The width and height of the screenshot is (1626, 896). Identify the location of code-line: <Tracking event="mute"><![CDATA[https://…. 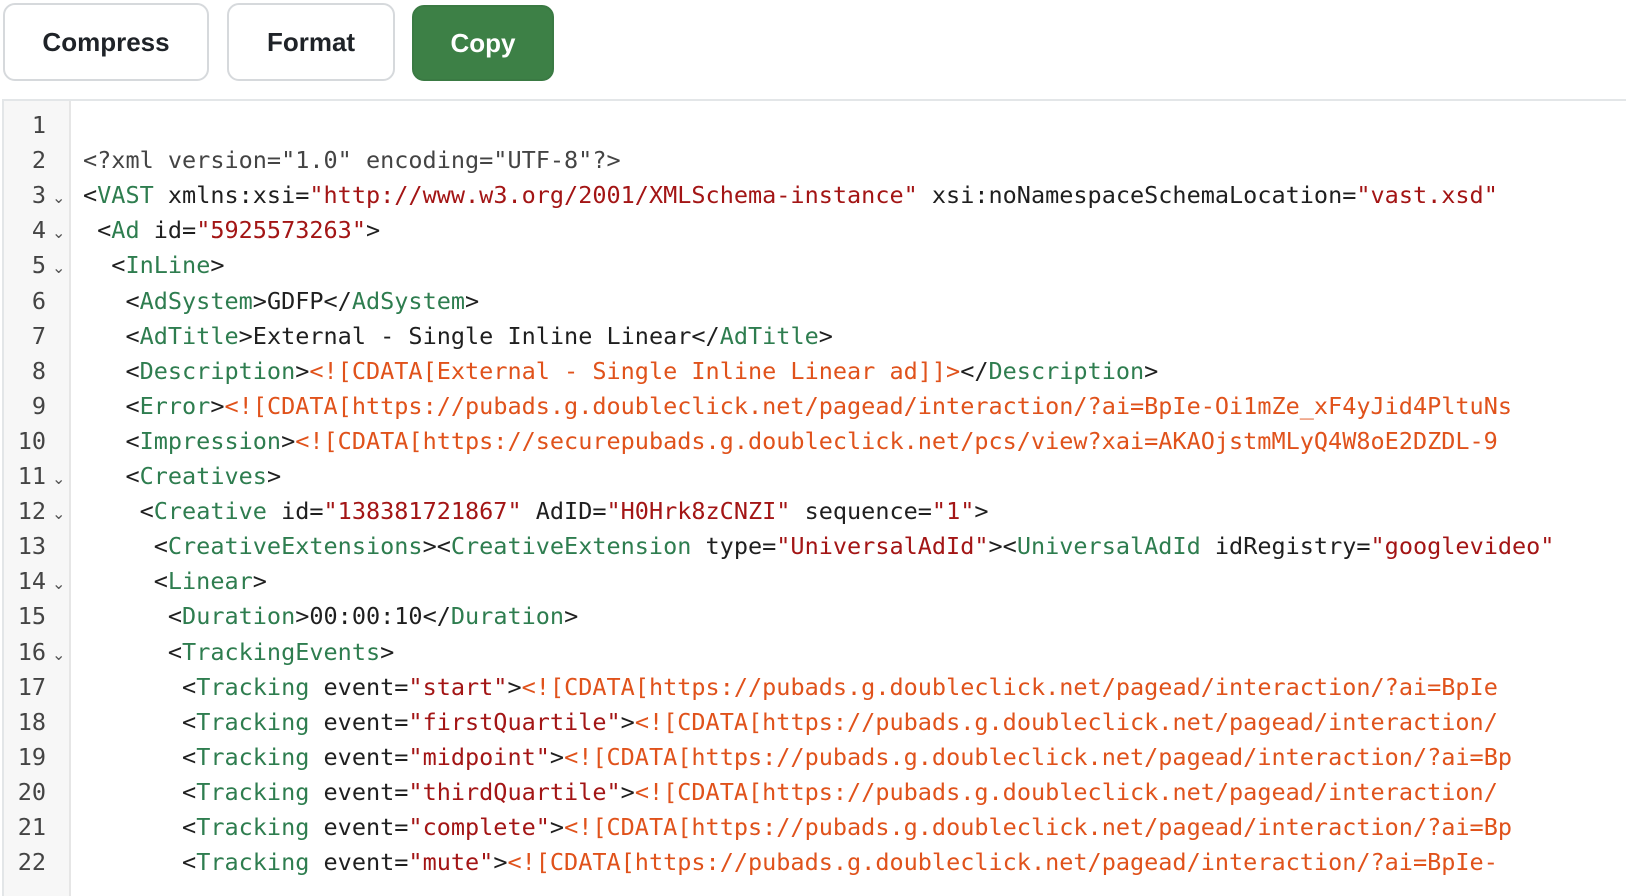
(790, 862).